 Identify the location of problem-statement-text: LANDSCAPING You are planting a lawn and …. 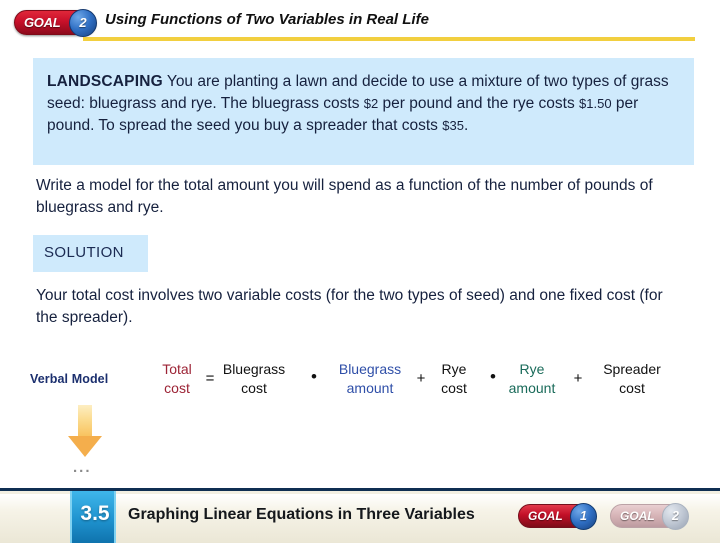
(364, 104).